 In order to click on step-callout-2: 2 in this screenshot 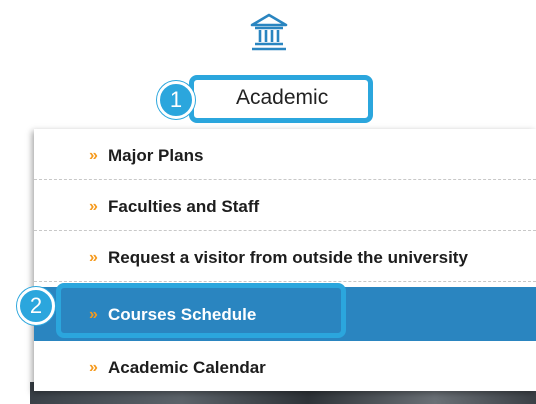, I will do `click(36, 306)`.